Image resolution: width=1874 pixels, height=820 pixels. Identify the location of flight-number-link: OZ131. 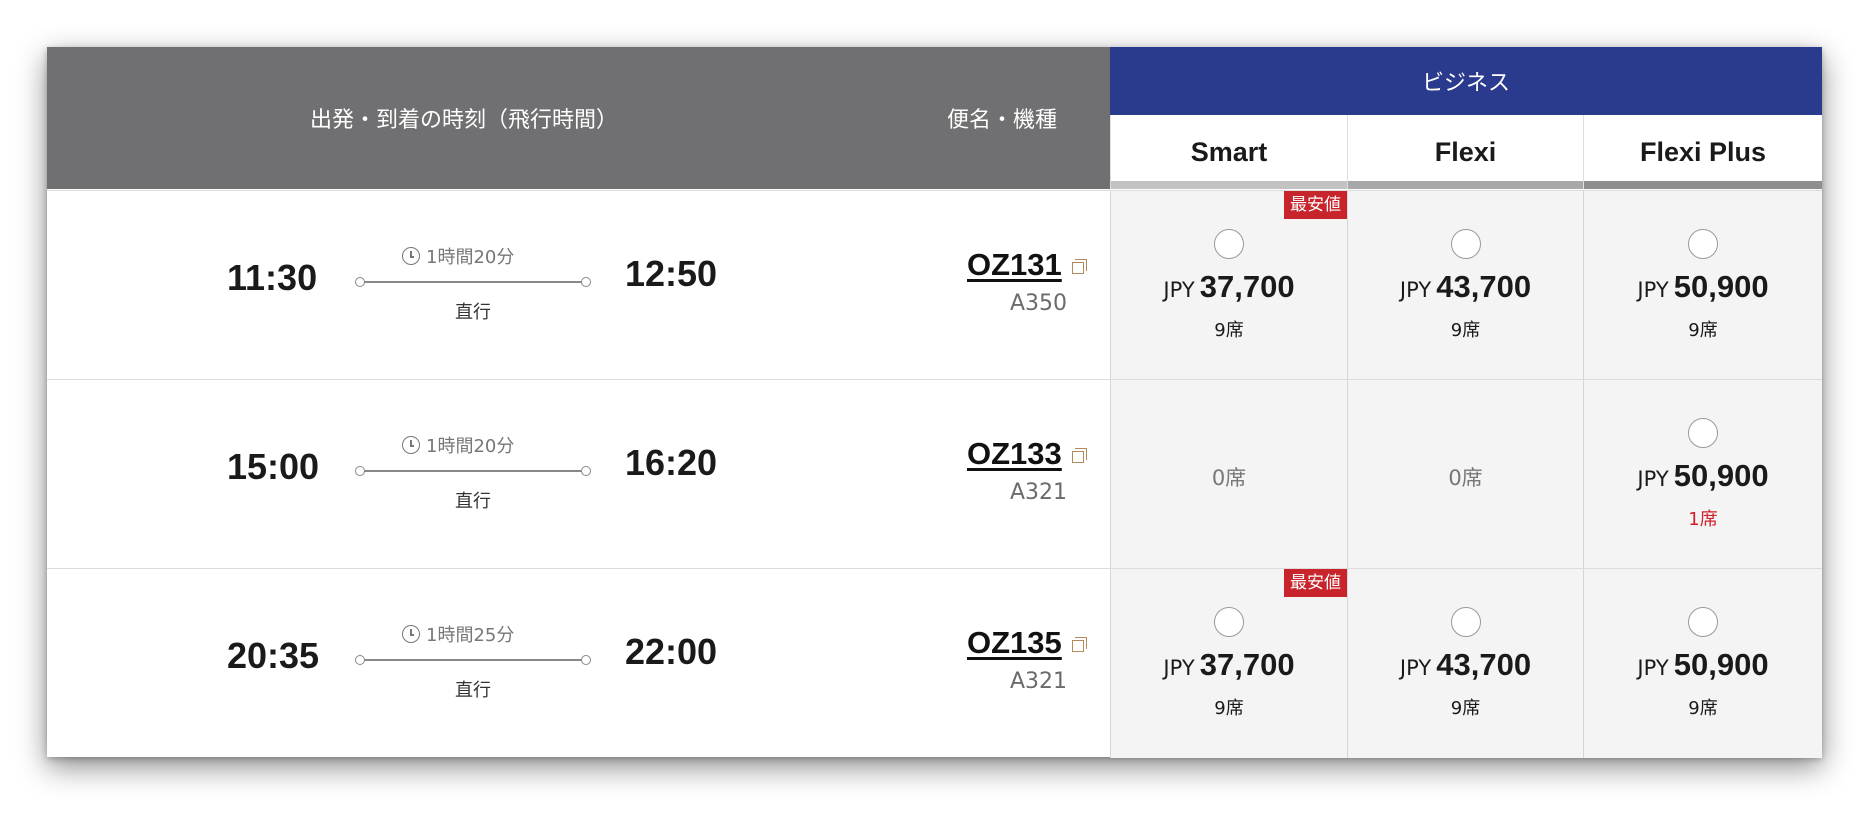
(1014, 265).